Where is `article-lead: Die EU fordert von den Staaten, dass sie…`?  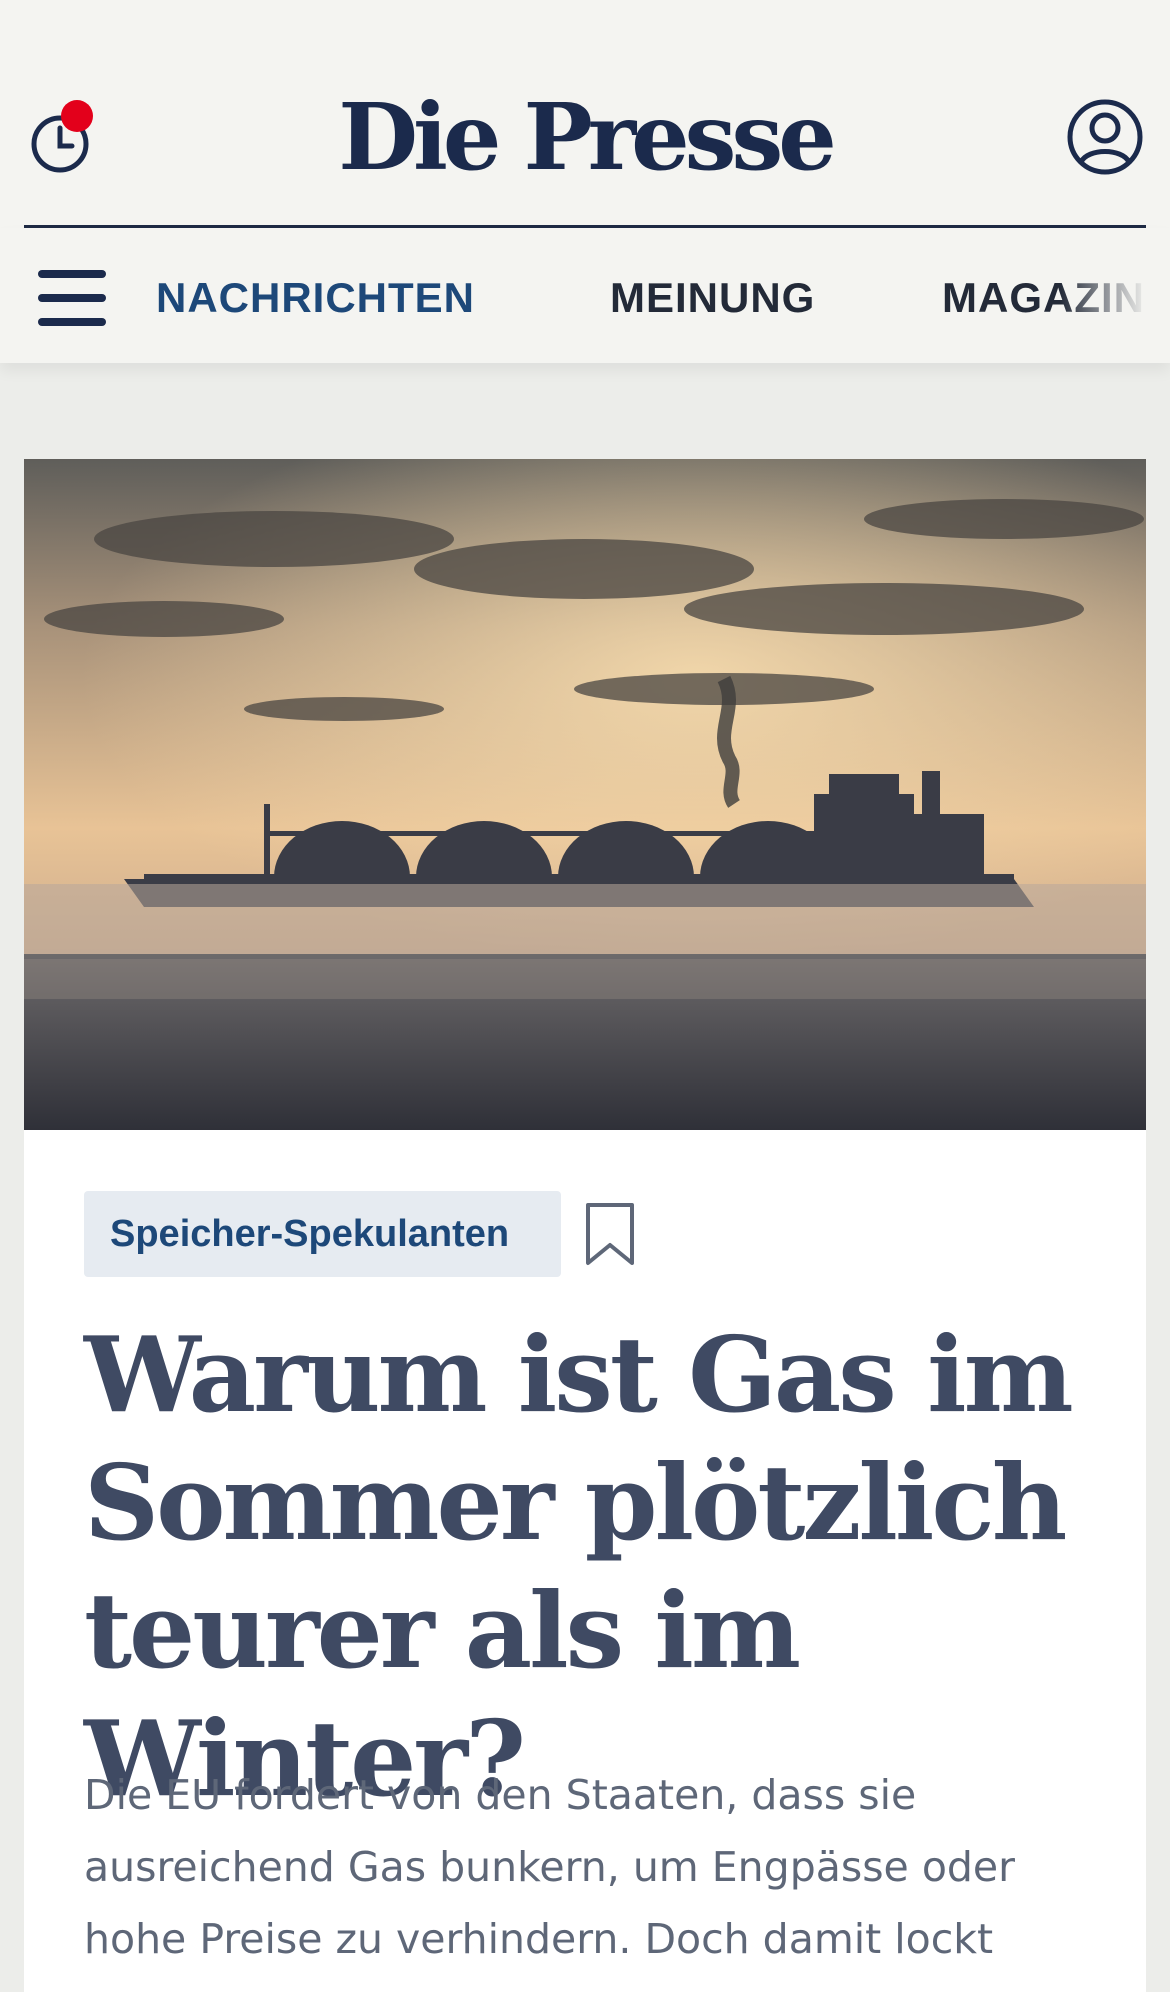 article-lead: Die EU fordert von den Staaten, dass sie… is located at coordinates (550, 1867).